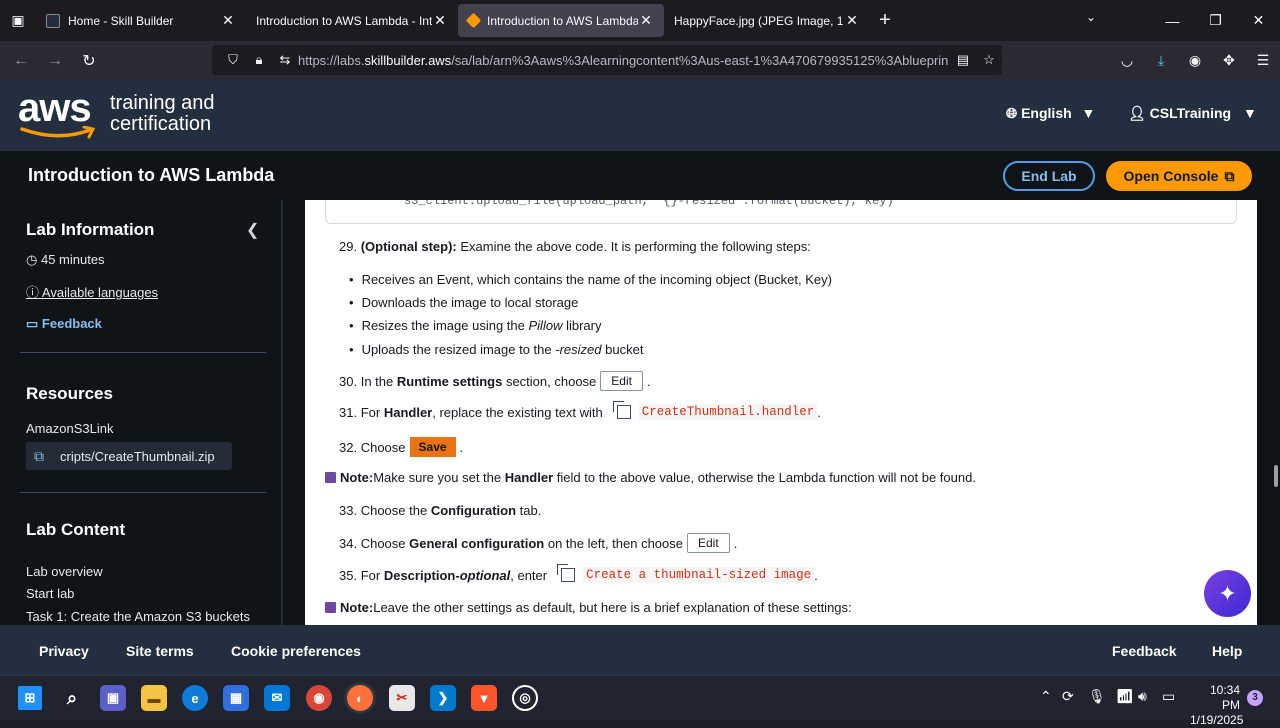 The image size is (1280, 728). What do you see at coordinates (1255, 698) in the screenshot?
I see `notification-badge: 3` at bounding box center [1255, 698].